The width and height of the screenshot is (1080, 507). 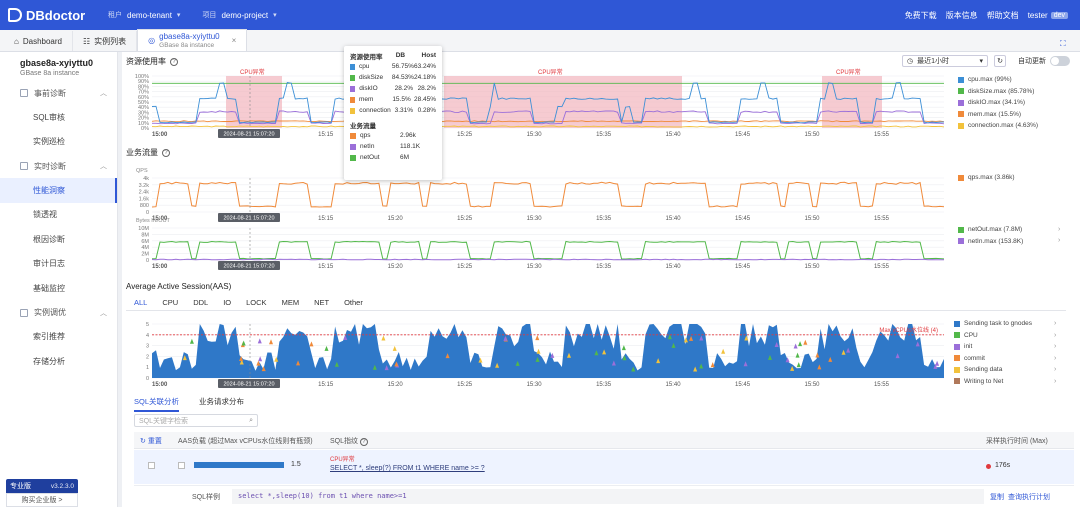 What do you see at coordinates (402, 66) in the screenshot?
I see `tooltip-db: 56.75%` at bounding box center [402, 66].